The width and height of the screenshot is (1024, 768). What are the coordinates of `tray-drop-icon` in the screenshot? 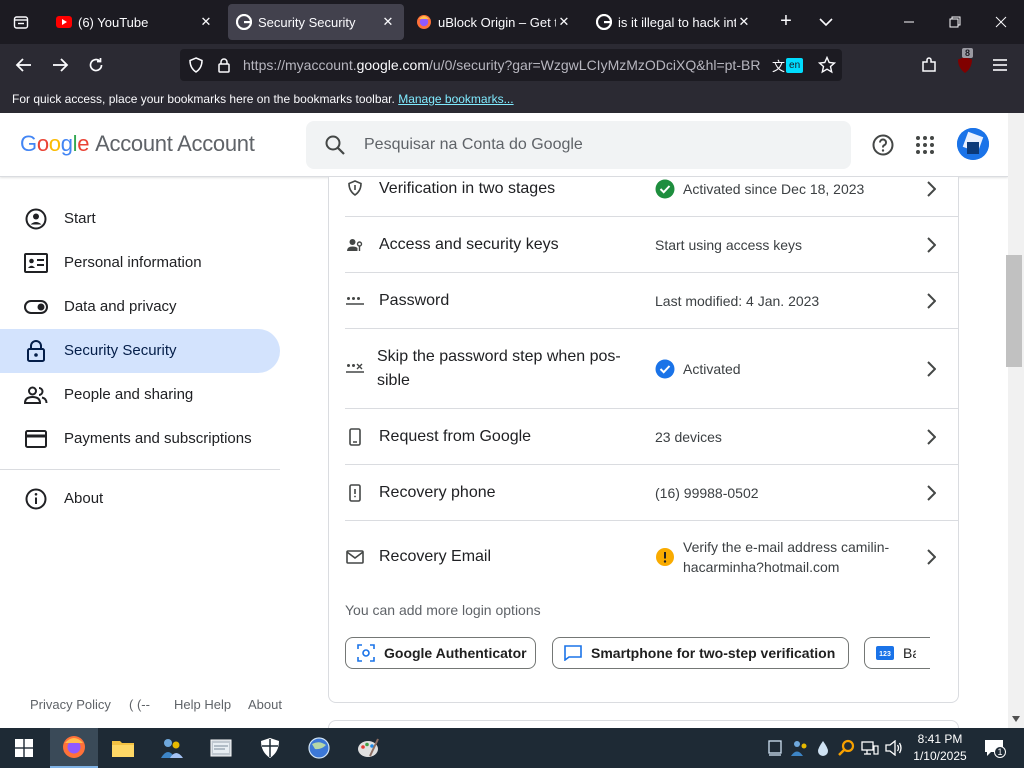 It's located at (823, 748).